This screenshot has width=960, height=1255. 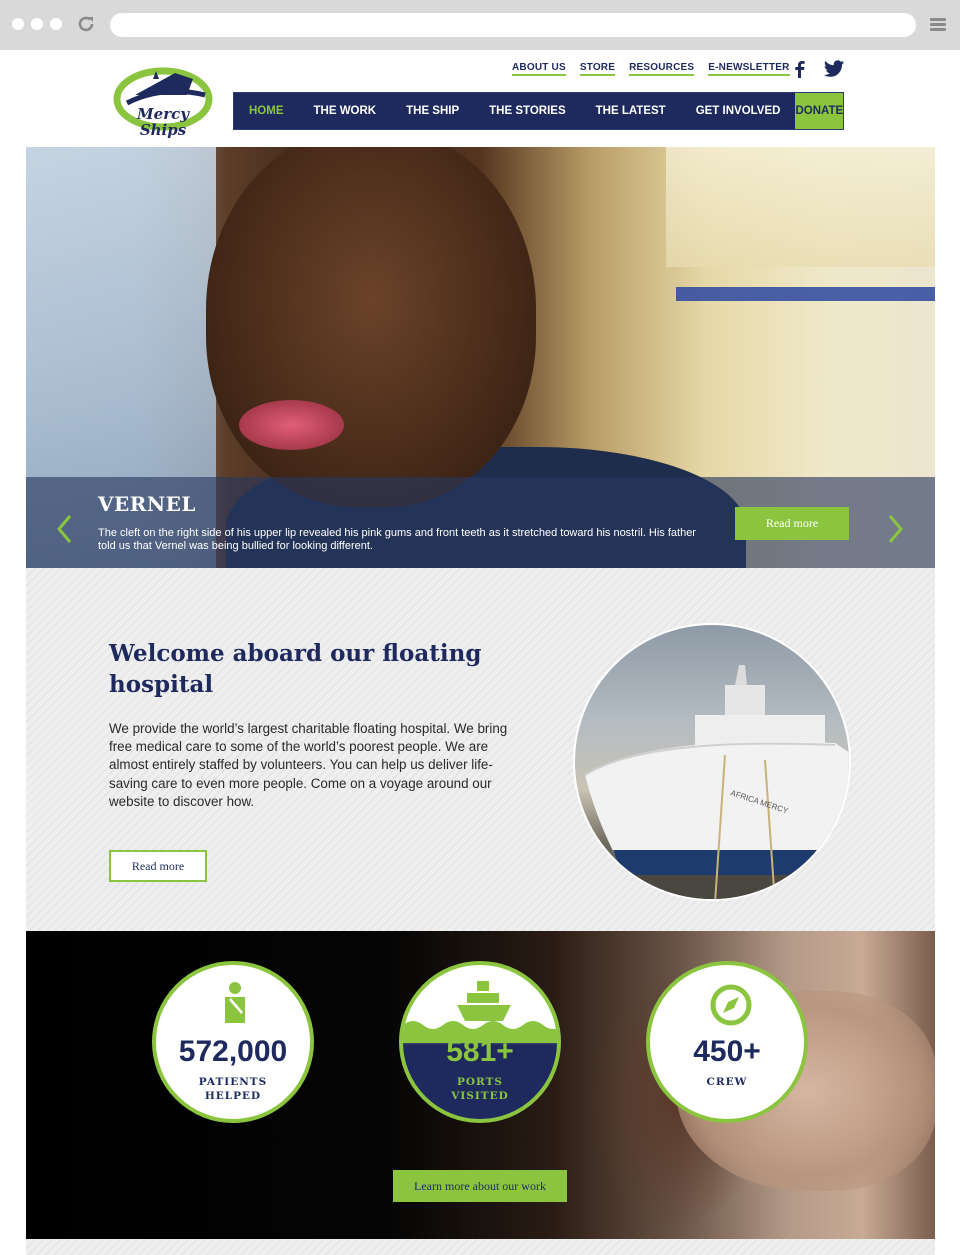 I want to click on e-newsletter-link: E-NEWSLETTER, so click(x=749, y=69).